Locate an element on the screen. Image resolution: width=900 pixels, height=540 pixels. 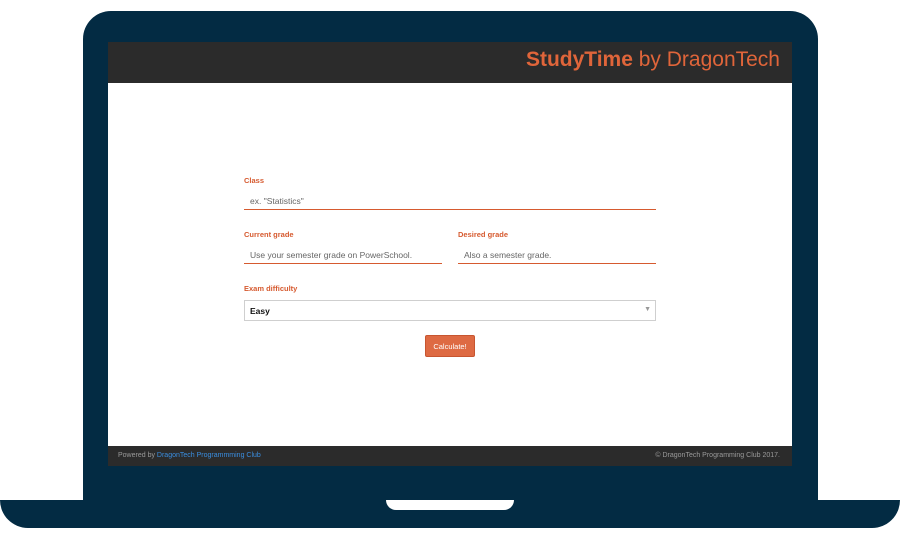
powered-by: Powered by DragonTech Programmming Club is located at coordinates (189, 455).